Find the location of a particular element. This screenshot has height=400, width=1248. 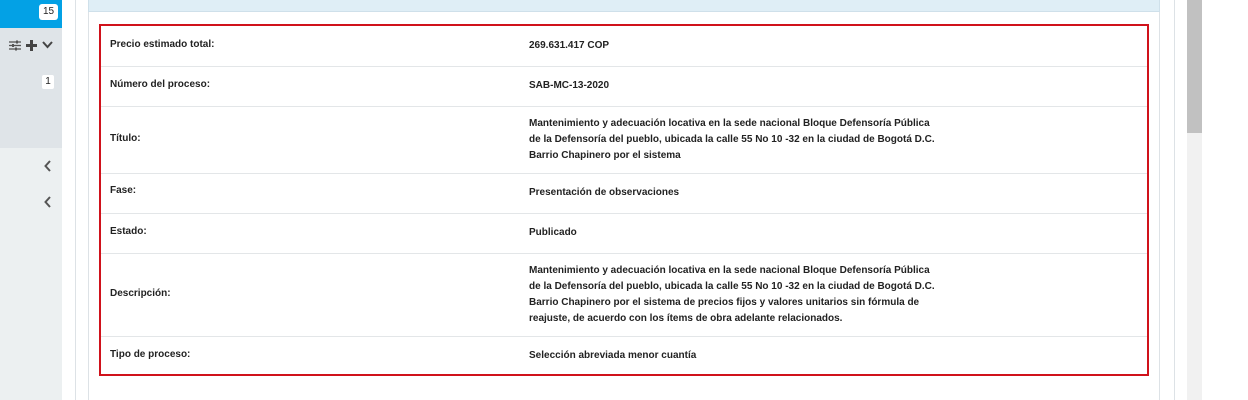

count-badge: 15 is located at coordinates (48, 12).